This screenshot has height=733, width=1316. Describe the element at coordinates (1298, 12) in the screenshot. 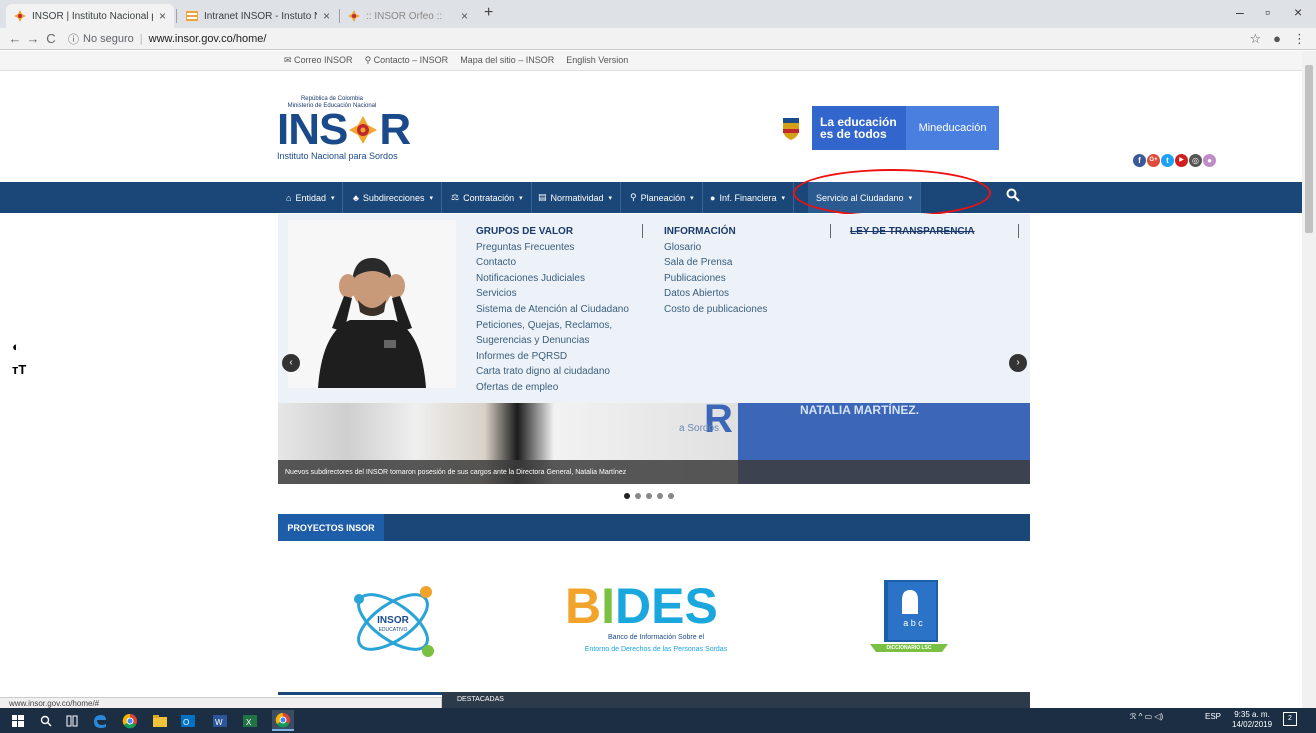

I see `close-window-button: ×` at that location.